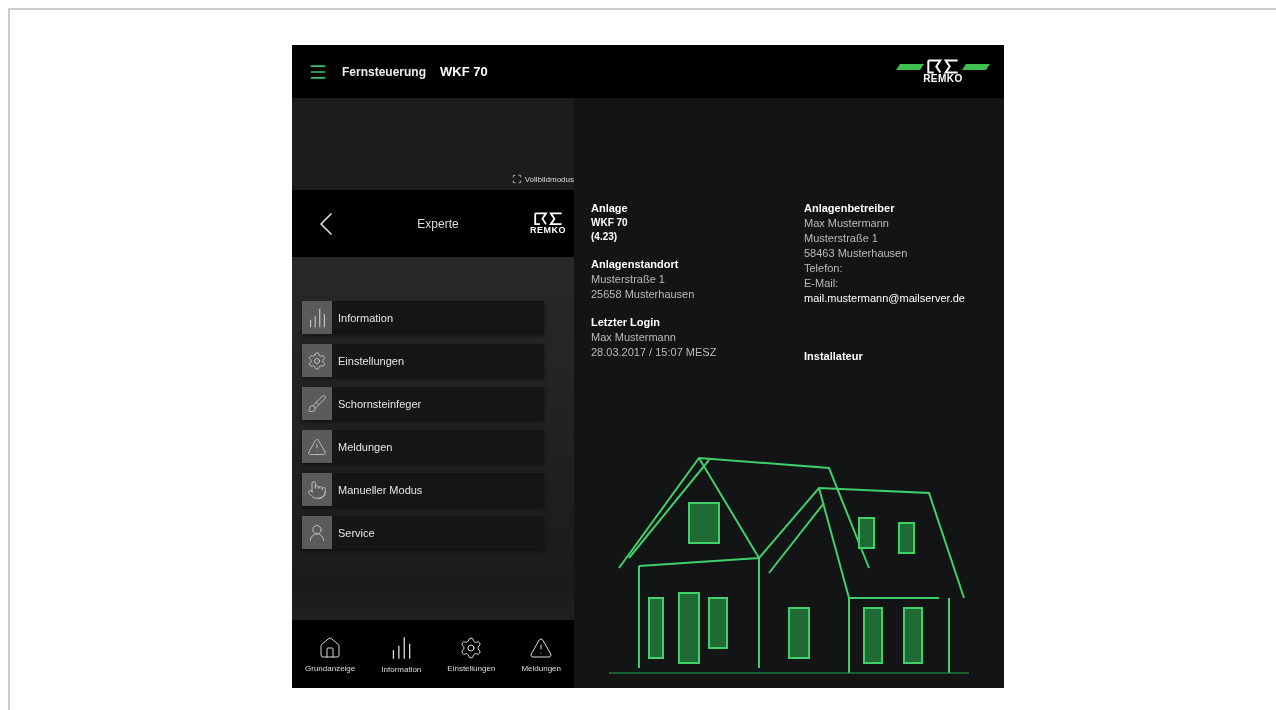  What do you see at coordinates (384, 71) in the screenshot?
I see `app-title: Fernsteuerung` at bounding box center [384, 71].